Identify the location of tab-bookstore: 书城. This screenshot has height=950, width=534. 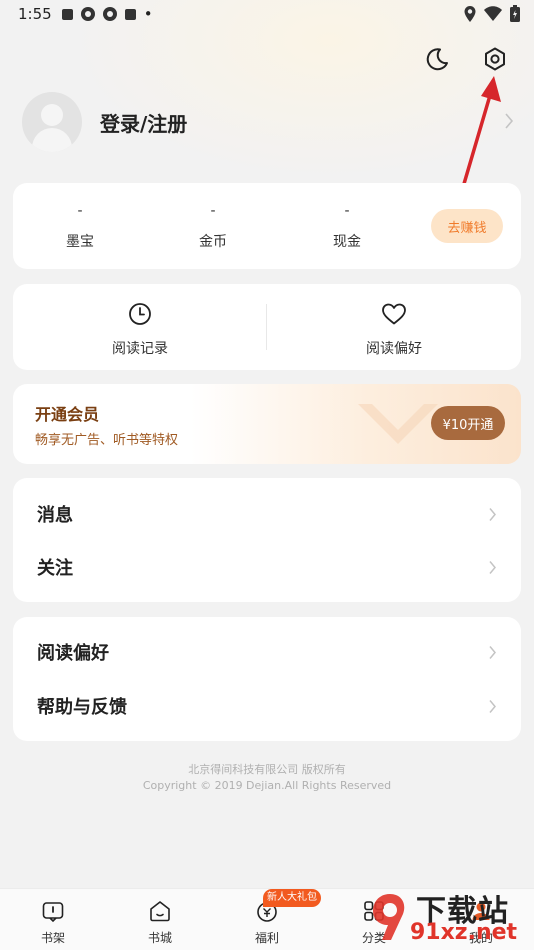
(160, 922).